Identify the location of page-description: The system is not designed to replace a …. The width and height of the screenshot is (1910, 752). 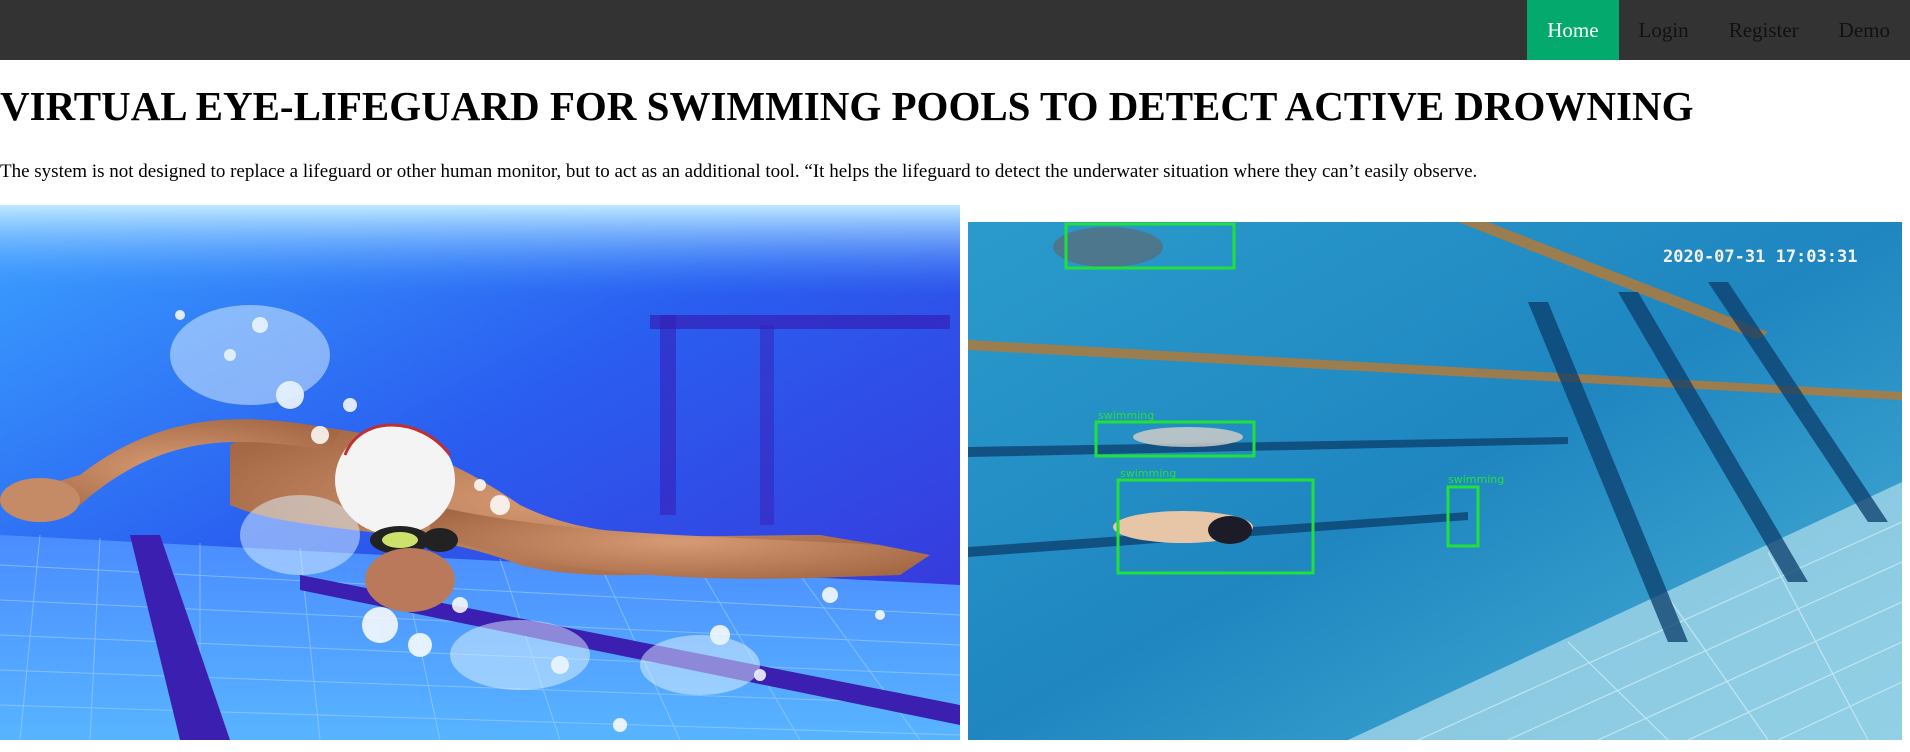
(739, 171).